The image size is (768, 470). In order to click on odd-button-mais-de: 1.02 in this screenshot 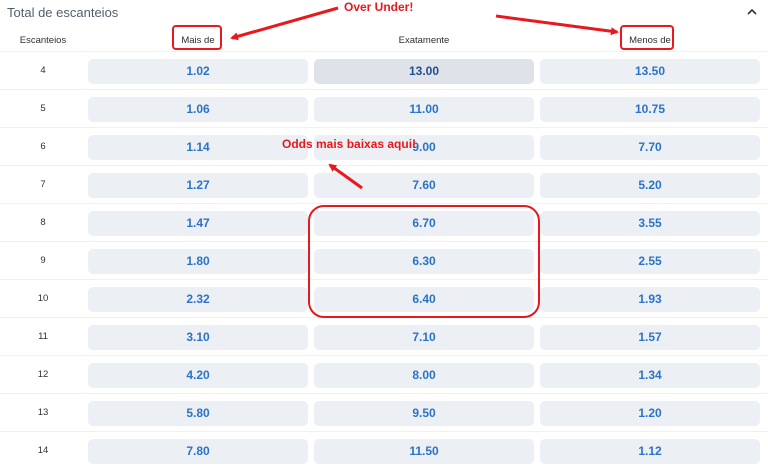, I will do `click(198, 71)`.